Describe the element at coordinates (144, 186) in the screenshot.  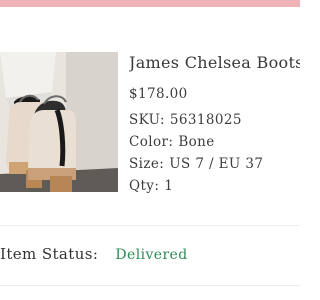
I see `qty-label: Qty:` at that location.